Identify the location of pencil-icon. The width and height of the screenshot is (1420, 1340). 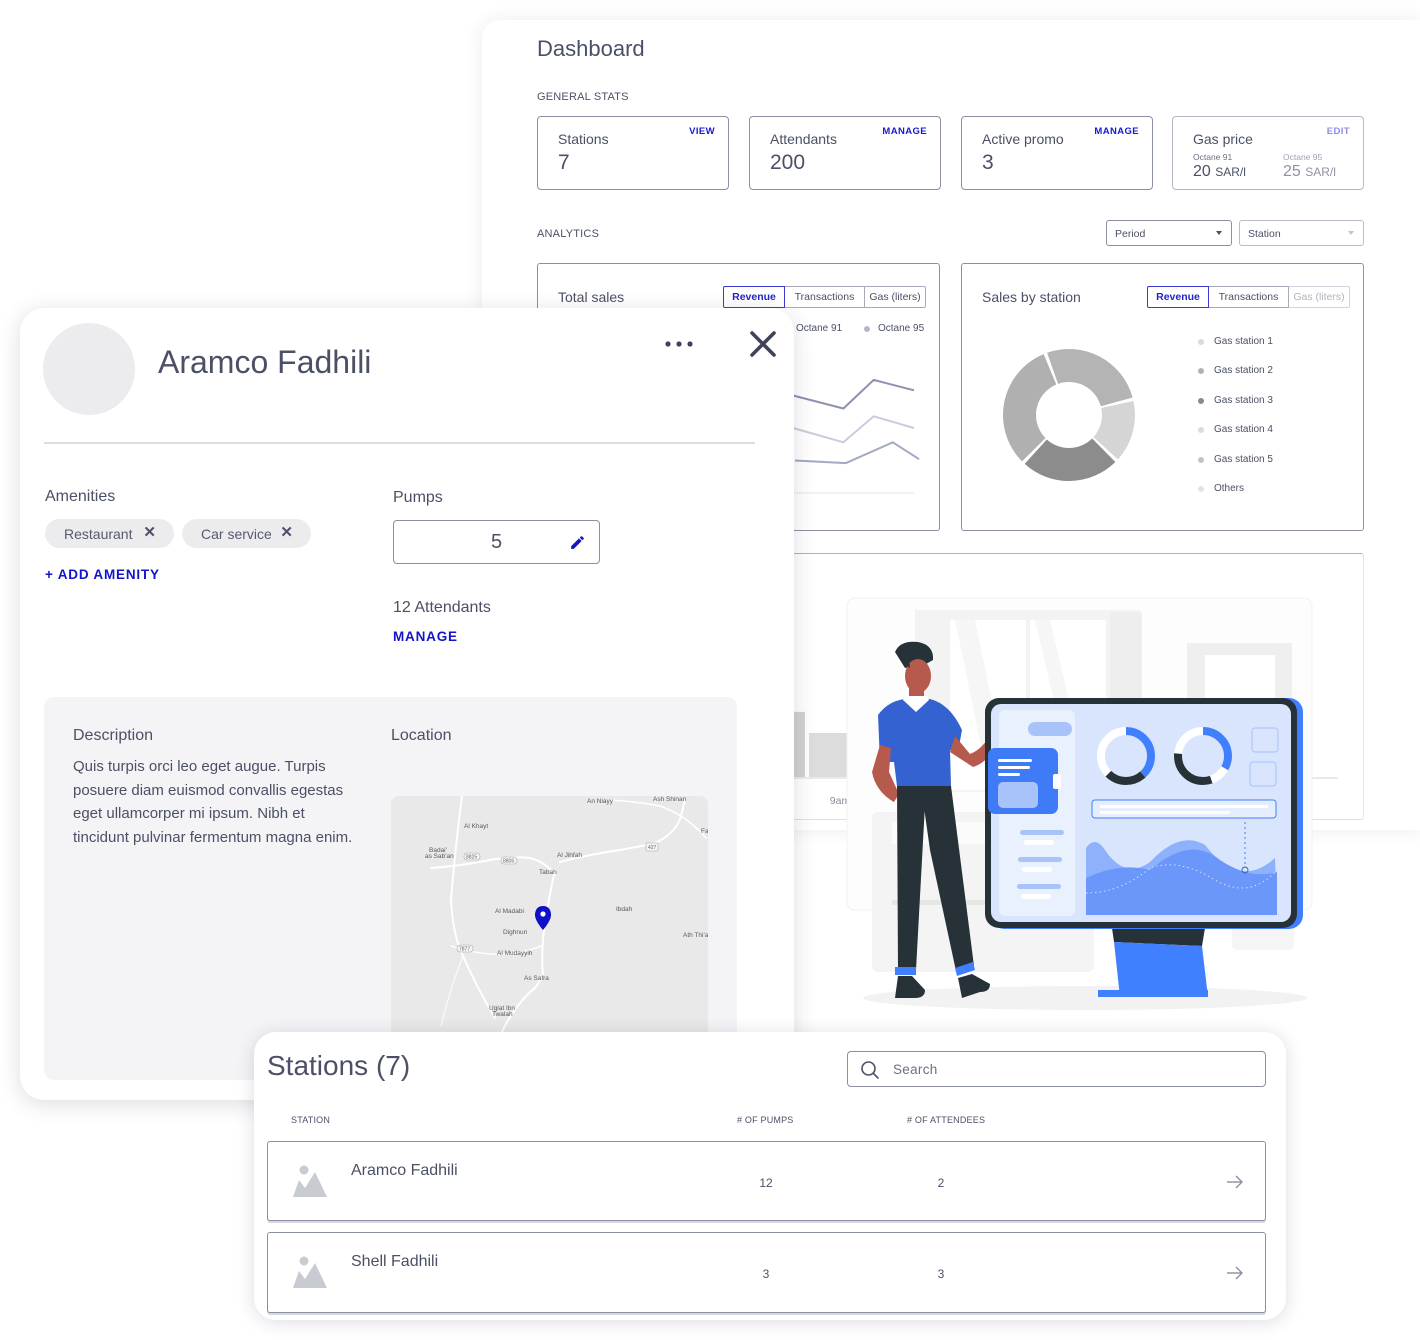
(577, 542).